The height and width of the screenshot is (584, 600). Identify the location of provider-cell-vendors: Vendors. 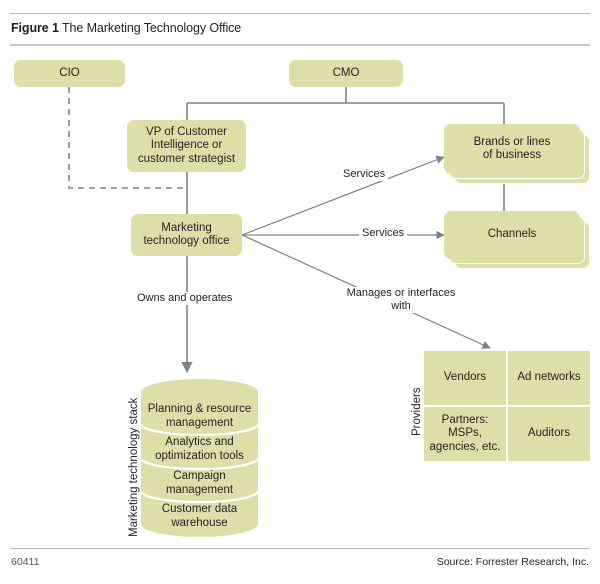
(465, 378).